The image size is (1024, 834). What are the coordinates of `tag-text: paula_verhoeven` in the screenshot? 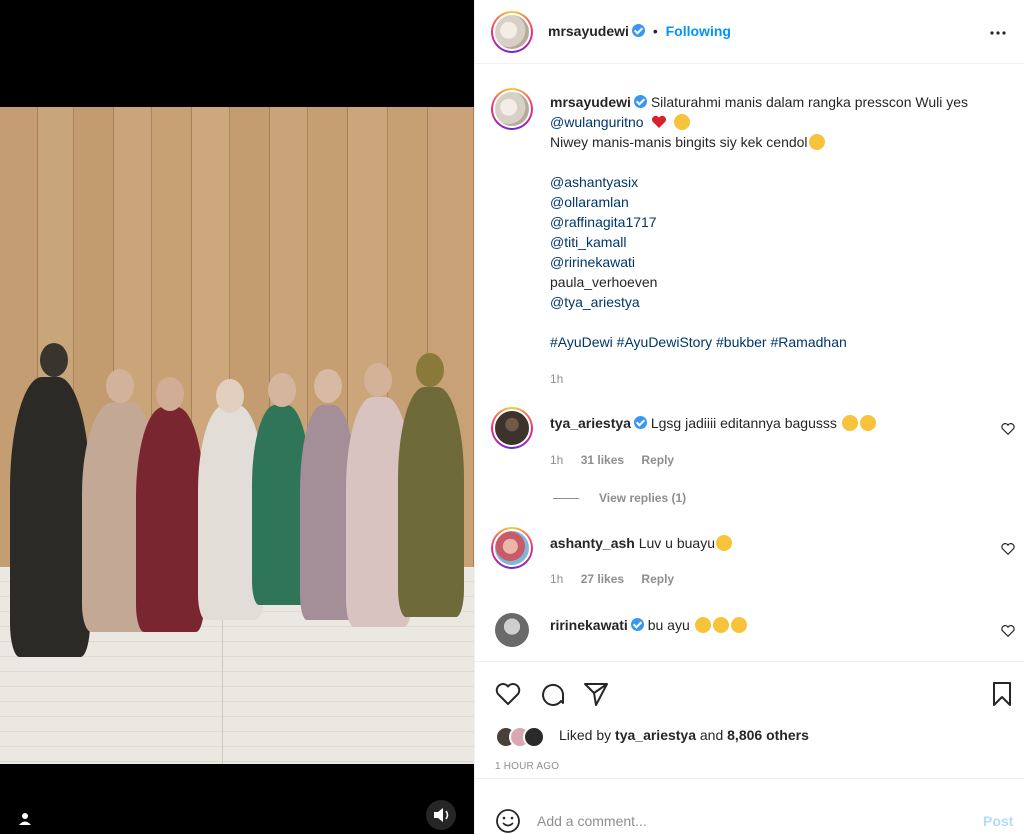 It's located at (604, 282).